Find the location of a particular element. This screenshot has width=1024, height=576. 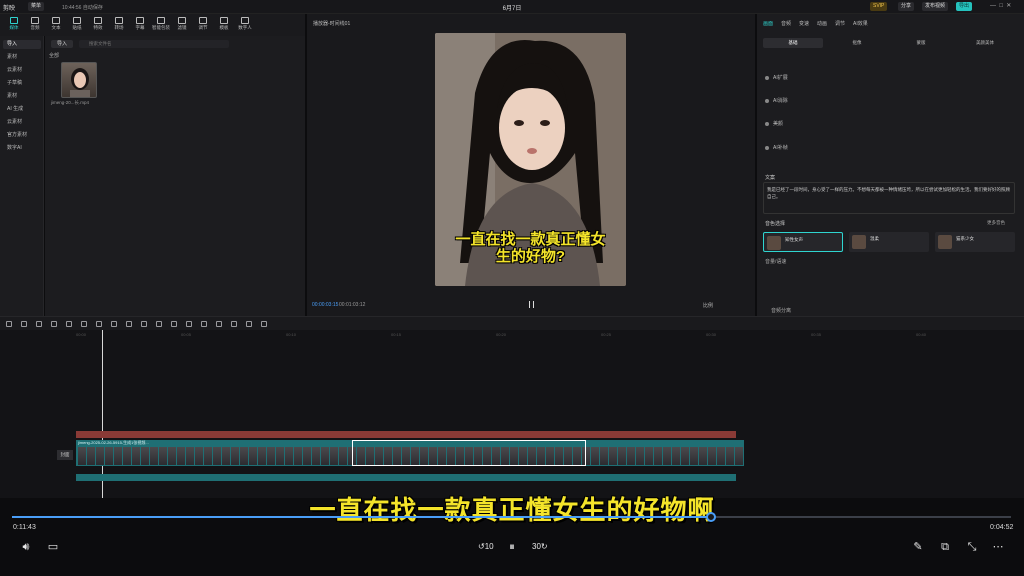

forward-30-icon: 30↻ is located at coordinates (540, 547).